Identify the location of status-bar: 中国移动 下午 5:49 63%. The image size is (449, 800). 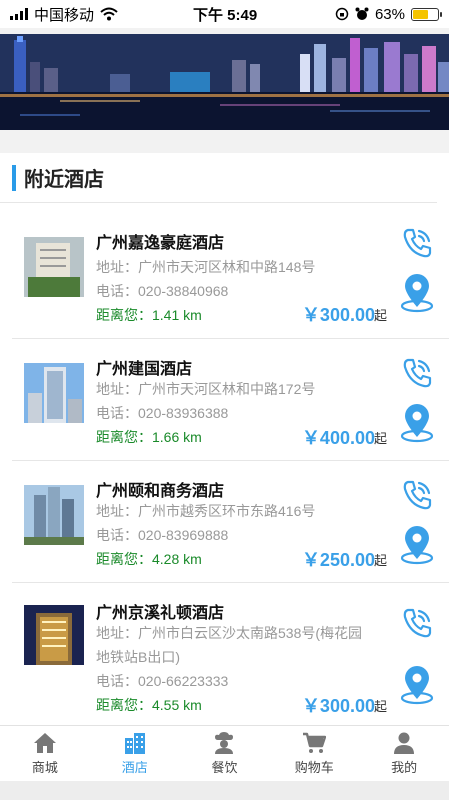
(224, 14).